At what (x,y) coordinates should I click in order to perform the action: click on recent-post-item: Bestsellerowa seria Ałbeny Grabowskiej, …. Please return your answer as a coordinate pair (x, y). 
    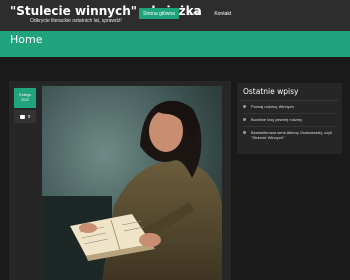
    Looking at the image, I should click on (290, 135).